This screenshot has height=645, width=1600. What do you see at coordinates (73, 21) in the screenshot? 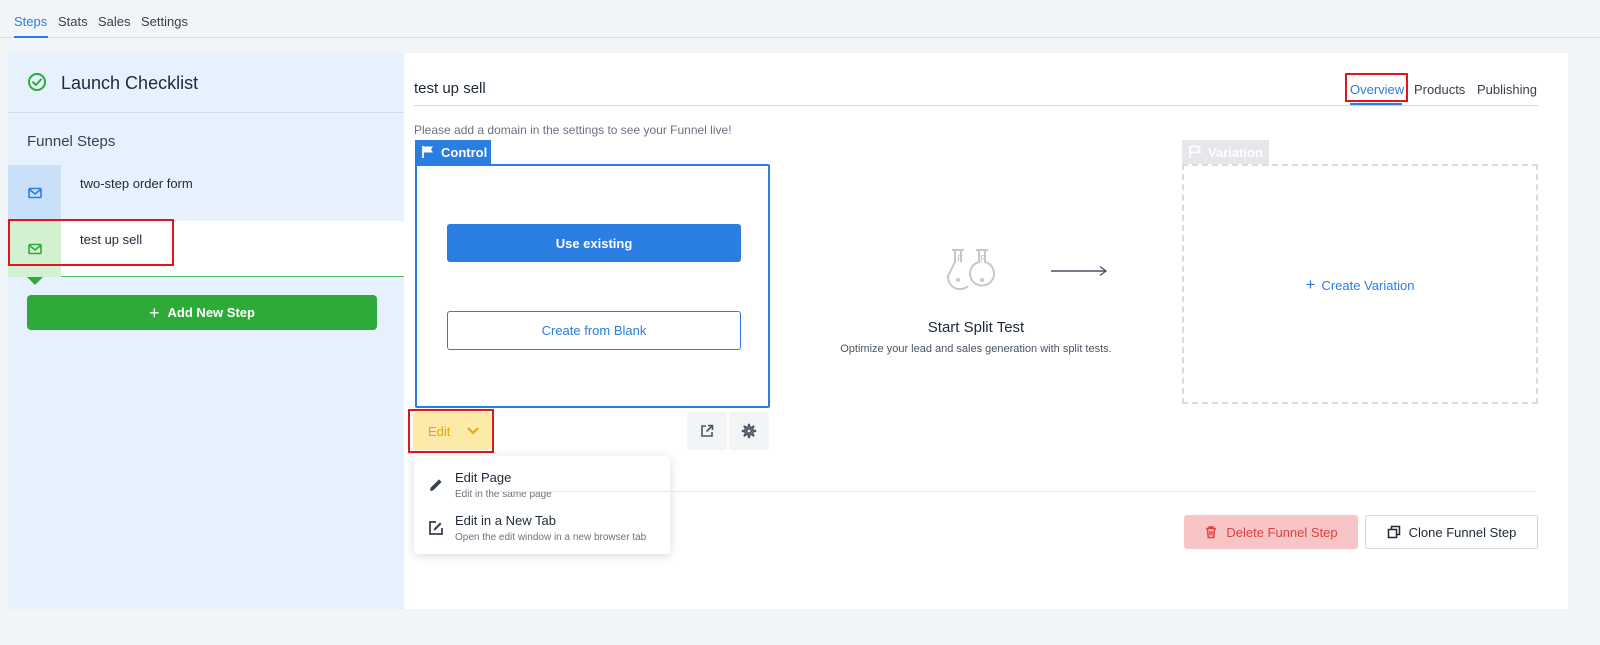
I see `tab-stats: Stats` at bounding box center [73, 21].